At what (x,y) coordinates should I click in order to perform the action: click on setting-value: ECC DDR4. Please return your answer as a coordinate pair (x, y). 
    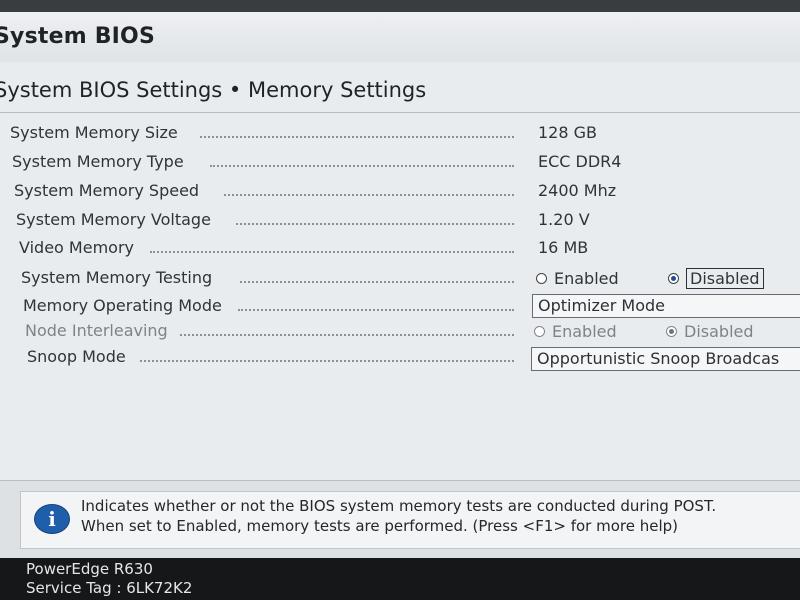
    Looking at the image, I should click on (580, 161).